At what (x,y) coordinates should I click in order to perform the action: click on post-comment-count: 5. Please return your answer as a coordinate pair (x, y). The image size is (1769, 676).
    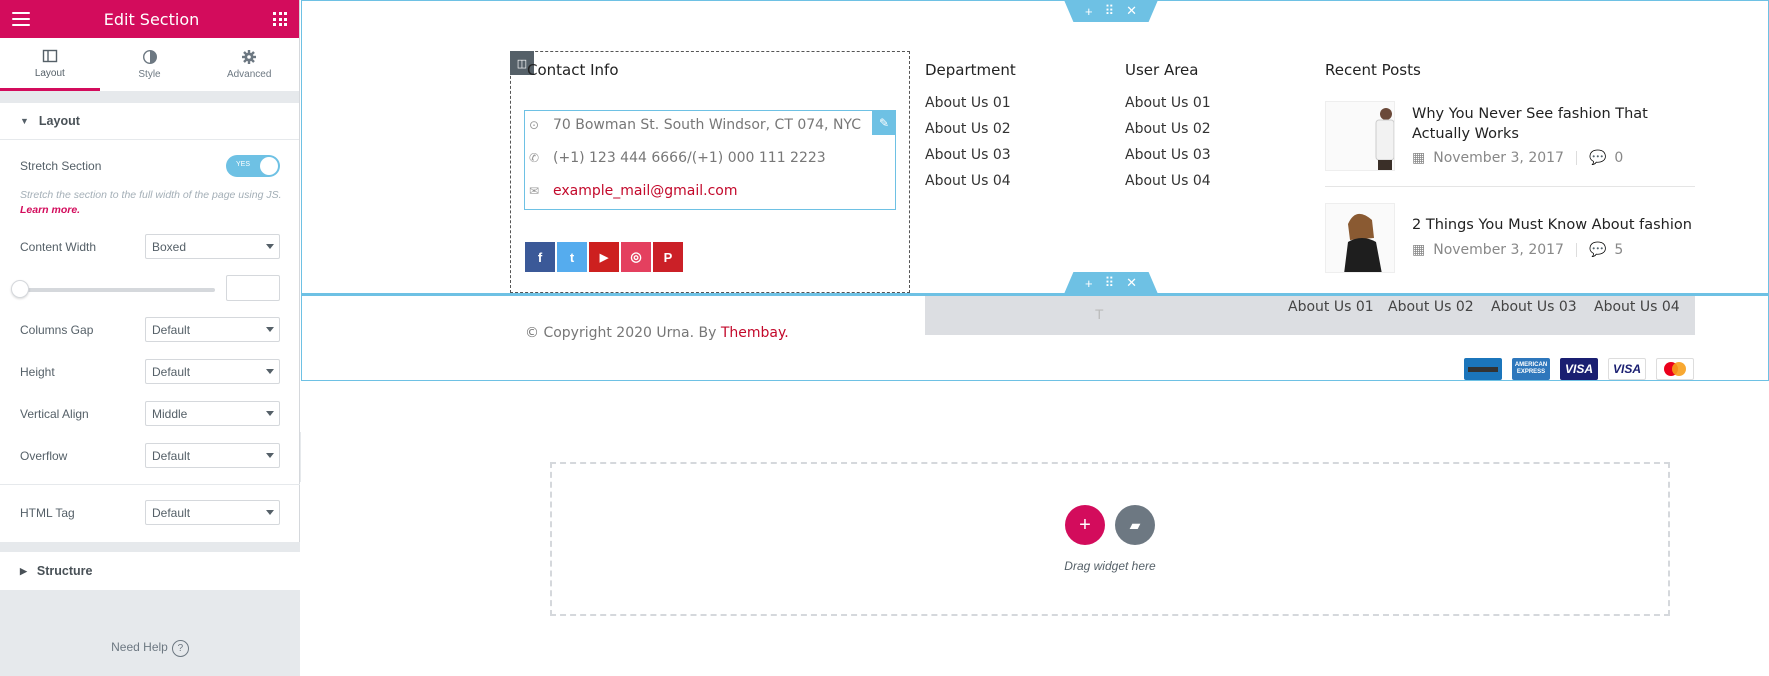
    Looking at the image, I should click on (1619, 250).